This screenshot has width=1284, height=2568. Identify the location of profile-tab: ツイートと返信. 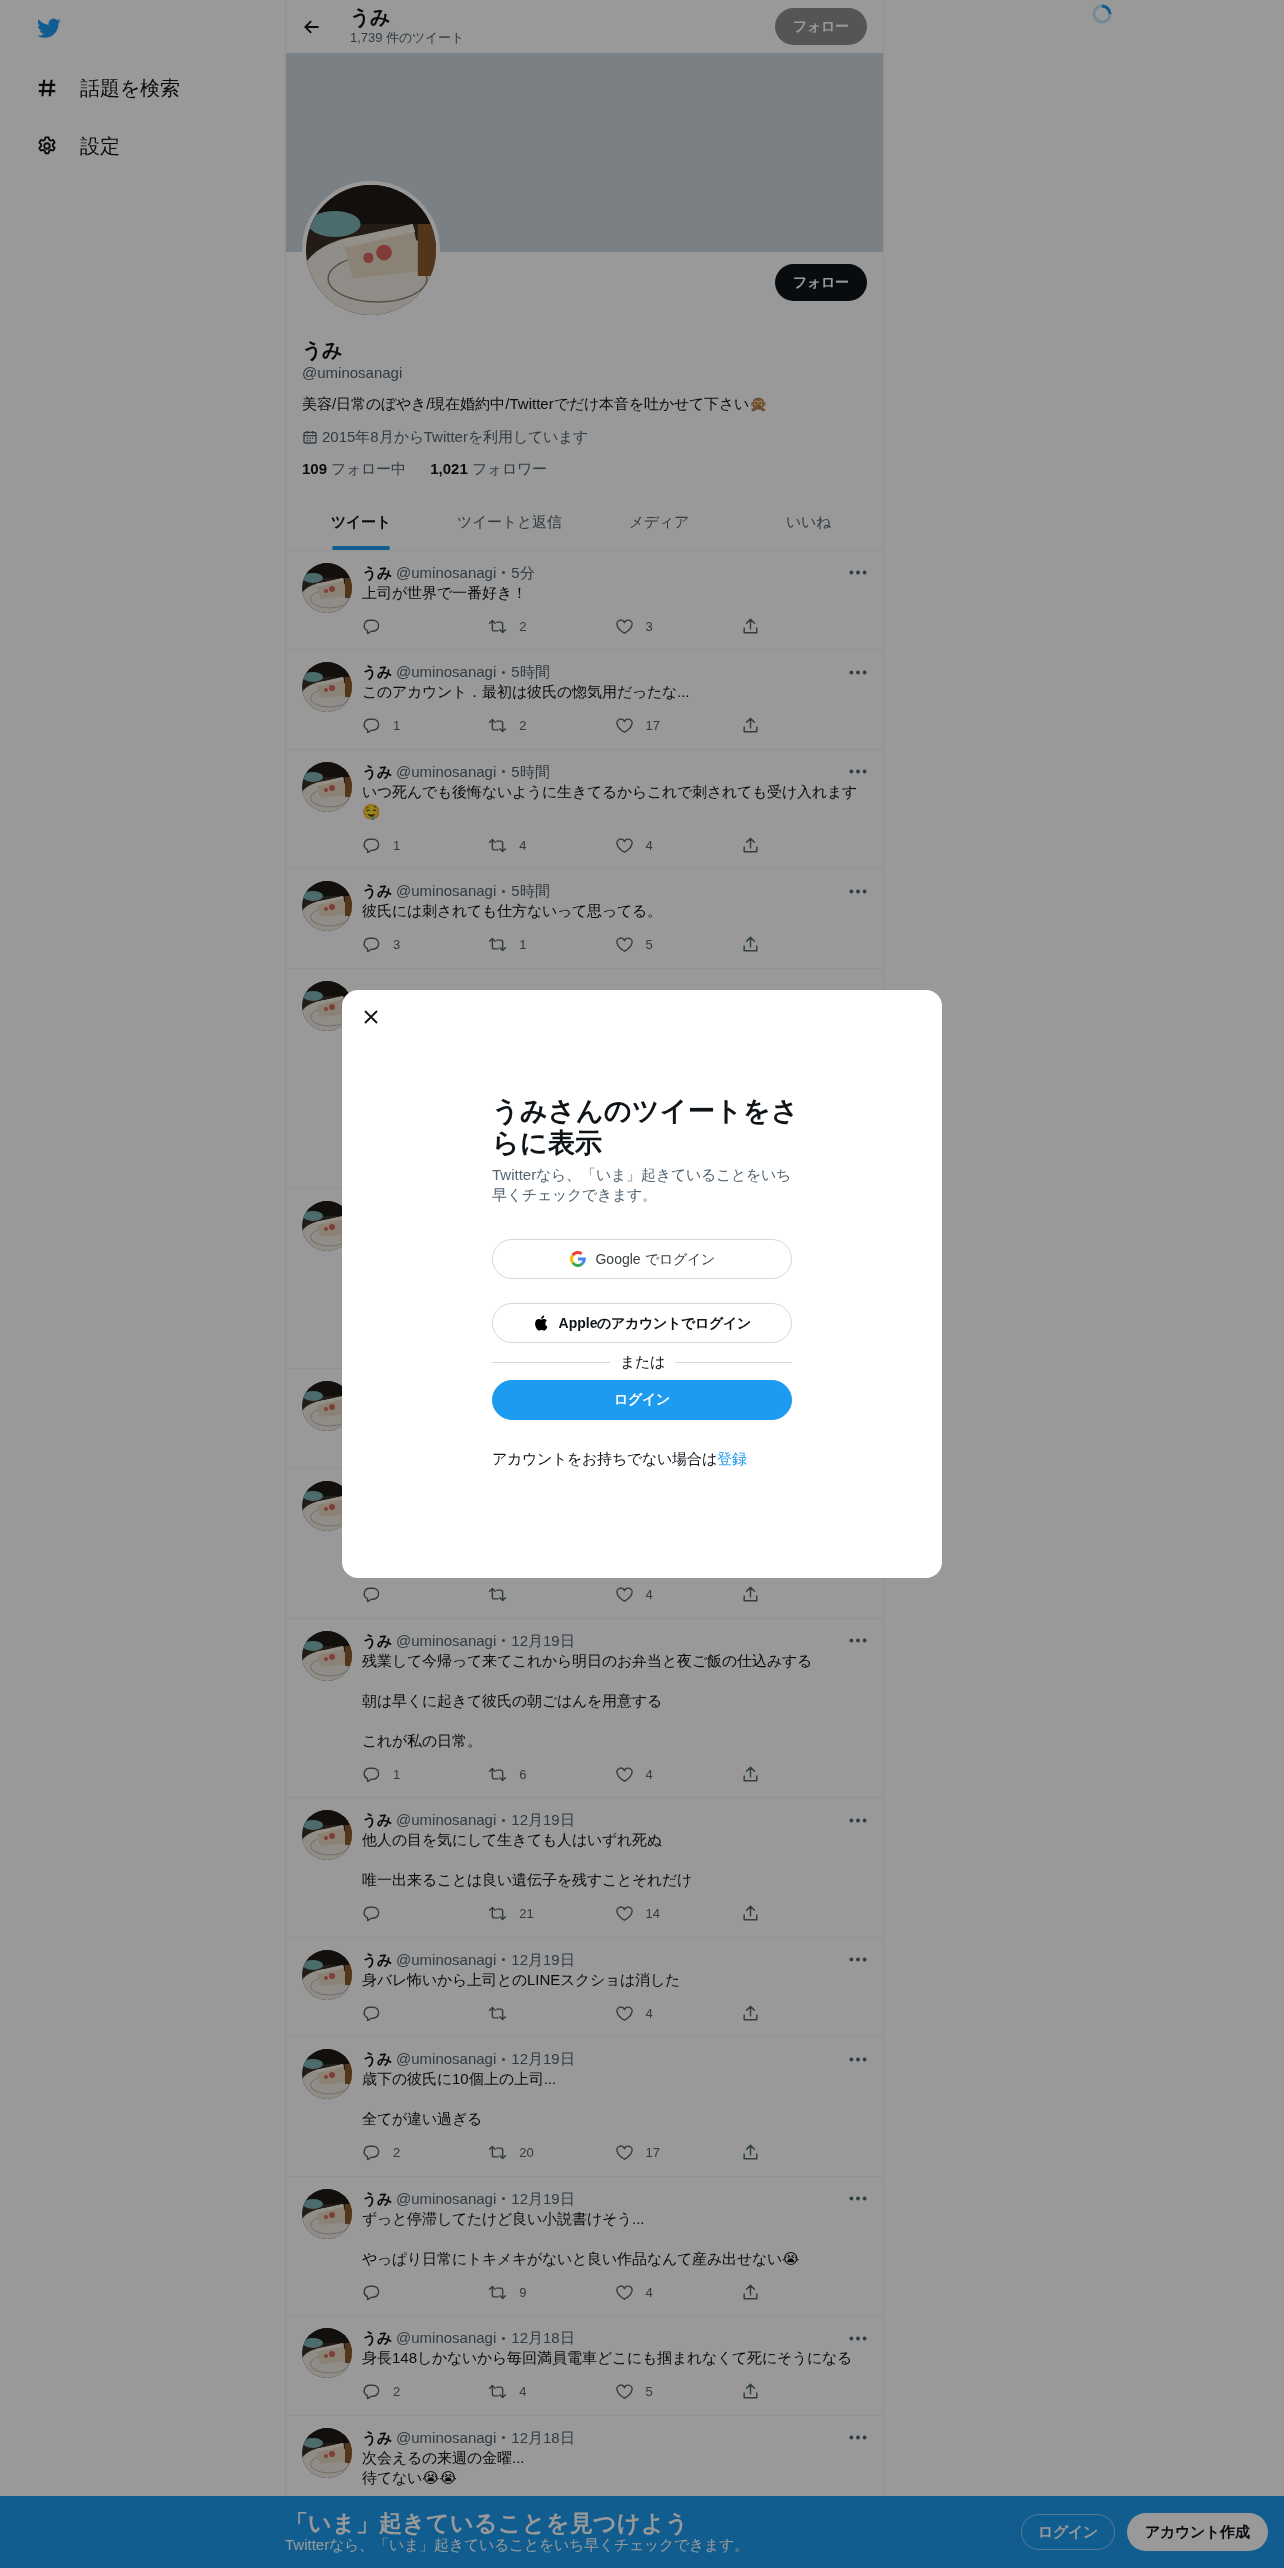
(510, 522).